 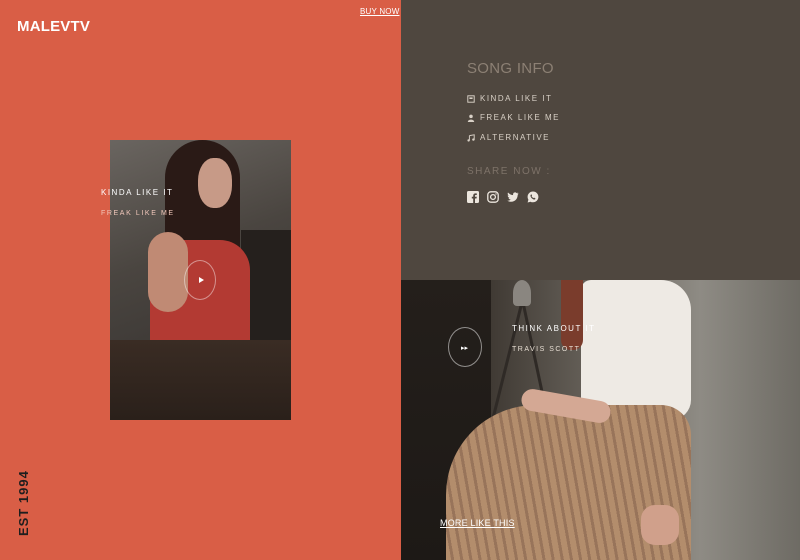 I want to click on photo-hand, so click(x=660, y=525).